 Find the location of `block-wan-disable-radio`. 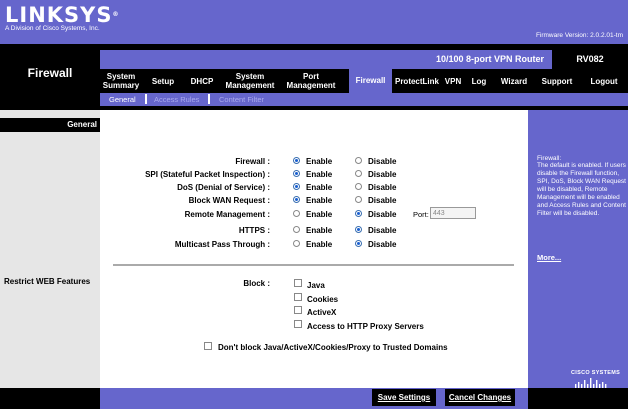

block-wan-disable-radio is located at coordinates (358, 199).